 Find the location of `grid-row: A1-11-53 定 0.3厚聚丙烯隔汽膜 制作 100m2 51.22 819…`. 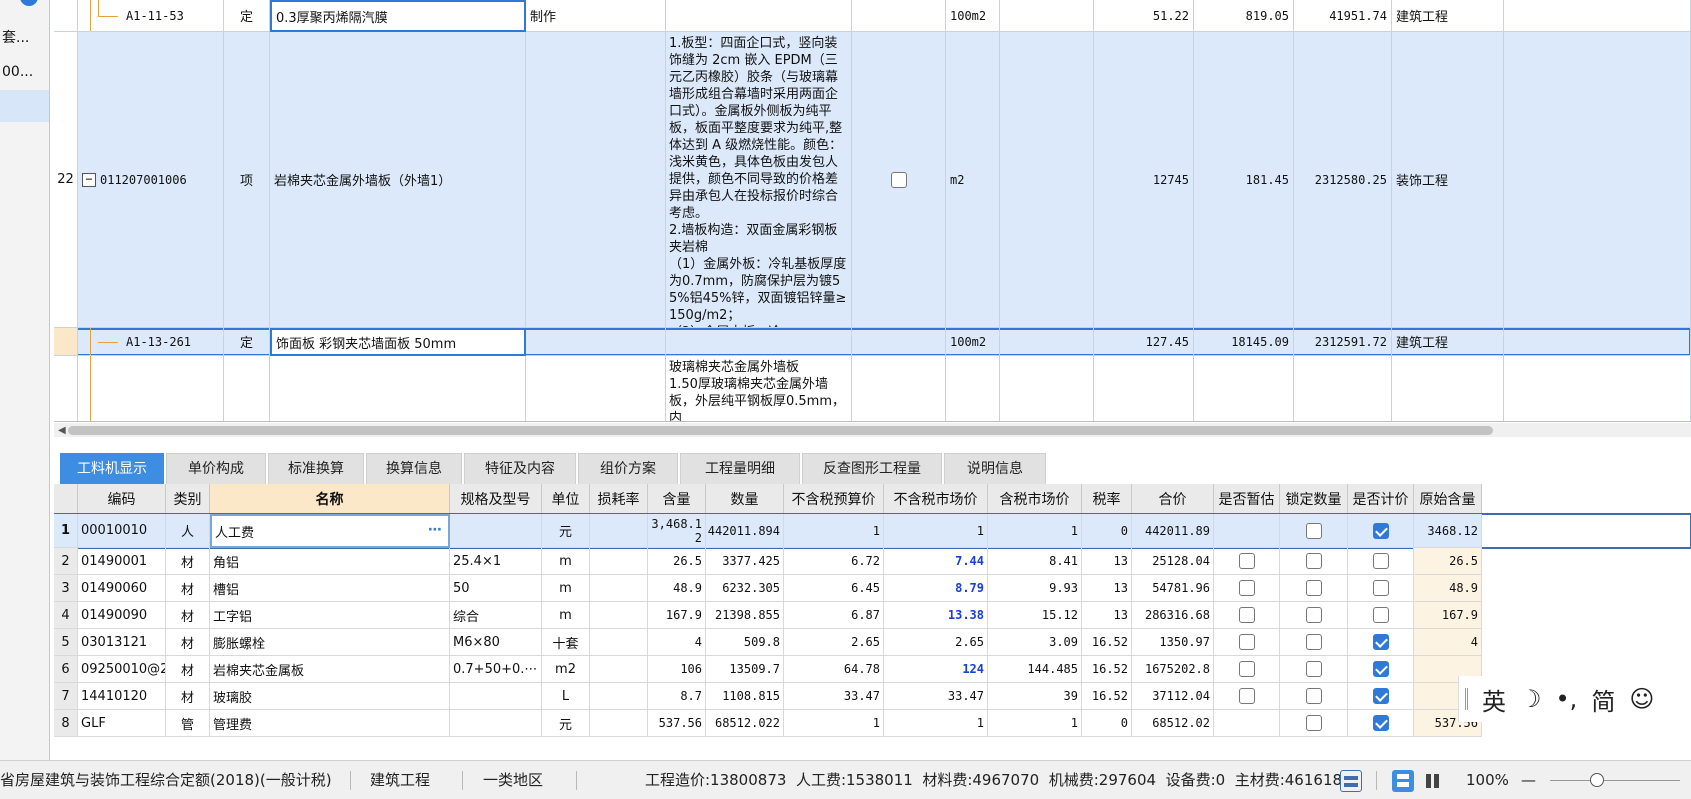

grid-row: A1-11-53 定 0.3厚聚丙烯隔汽膜 制作 100m2 51.22 819… is located at coordinates (872, 16).